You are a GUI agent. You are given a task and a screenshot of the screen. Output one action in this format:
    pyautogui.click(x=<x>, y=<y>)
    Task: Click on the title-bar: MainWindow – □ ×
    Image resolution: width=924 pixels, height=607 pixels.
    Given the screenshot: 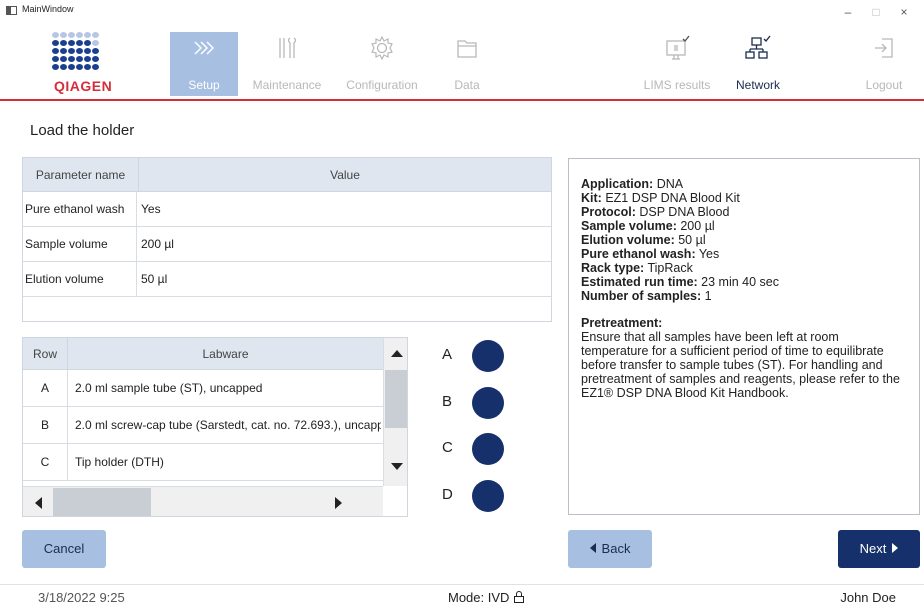 What is the action you would take?
    pyautogui.click(x=462, y=12)
    